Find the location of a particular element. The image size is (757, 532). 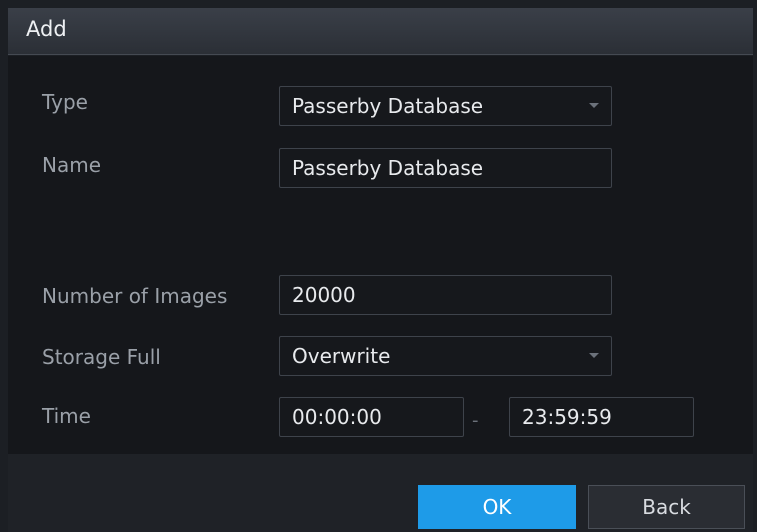

back-button: Back is located at coordinates (666, 507).